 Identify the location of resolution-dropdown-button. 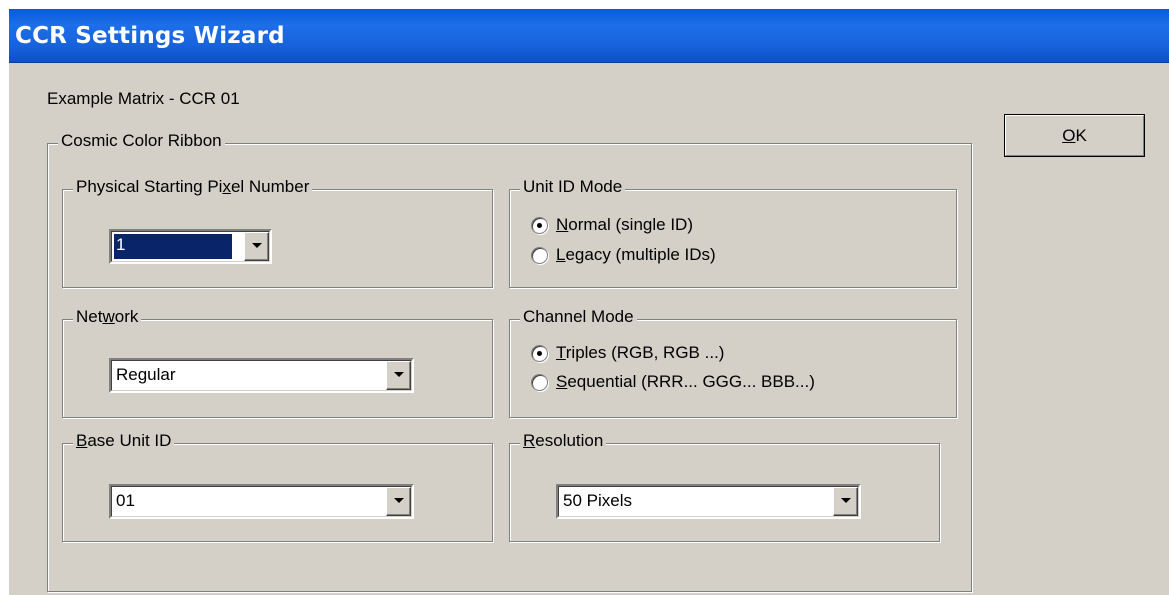
(845, 501).